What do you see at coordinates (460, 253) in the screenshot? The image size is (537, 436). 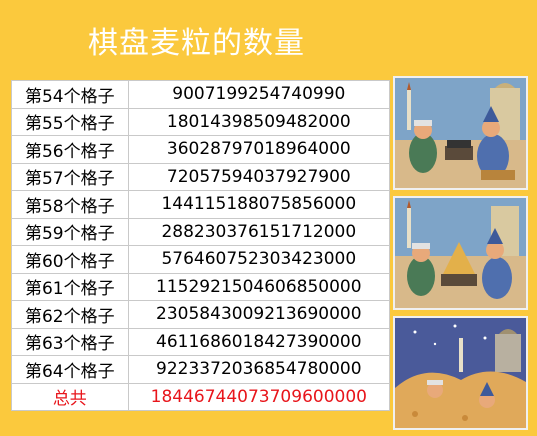 I see `wheat-pile-illustration` at bounding box center [460, 253].